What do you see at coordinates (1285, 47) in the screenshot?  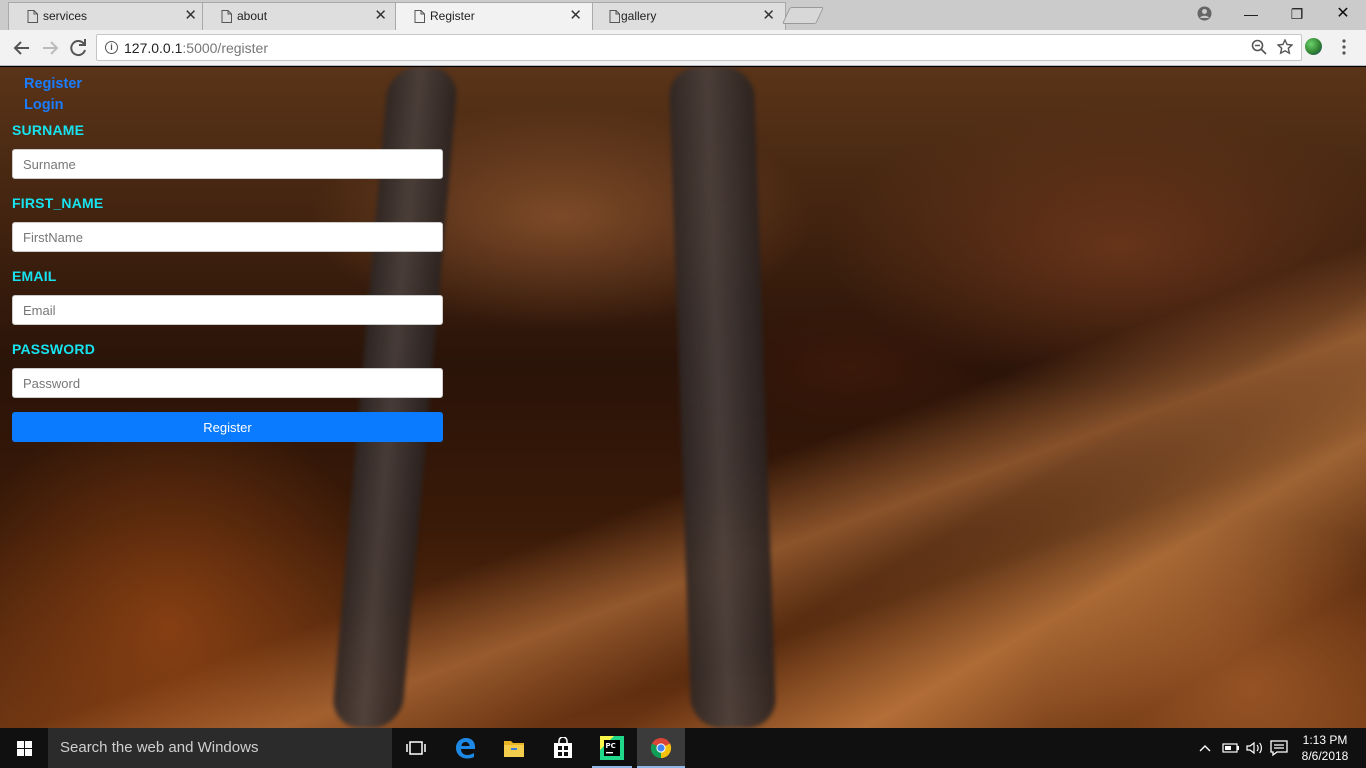 I see `bookmark-star-icon` at bounding box center [1285, 47].